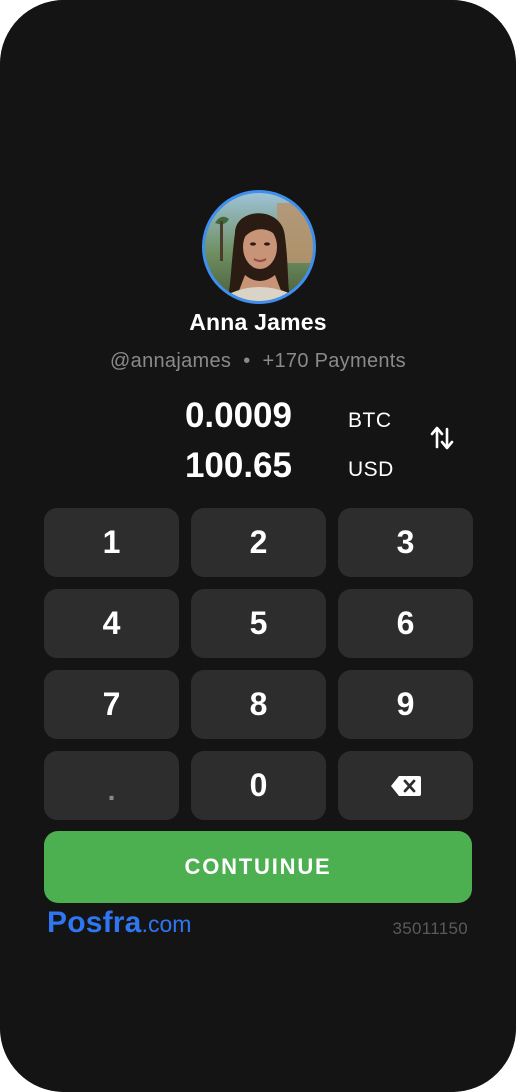 The image size is (516, 1092). What do you see at coordinates (166, 924) in the screenshot?
I see `logo-tld: .com` at bounding box center [166, 924].